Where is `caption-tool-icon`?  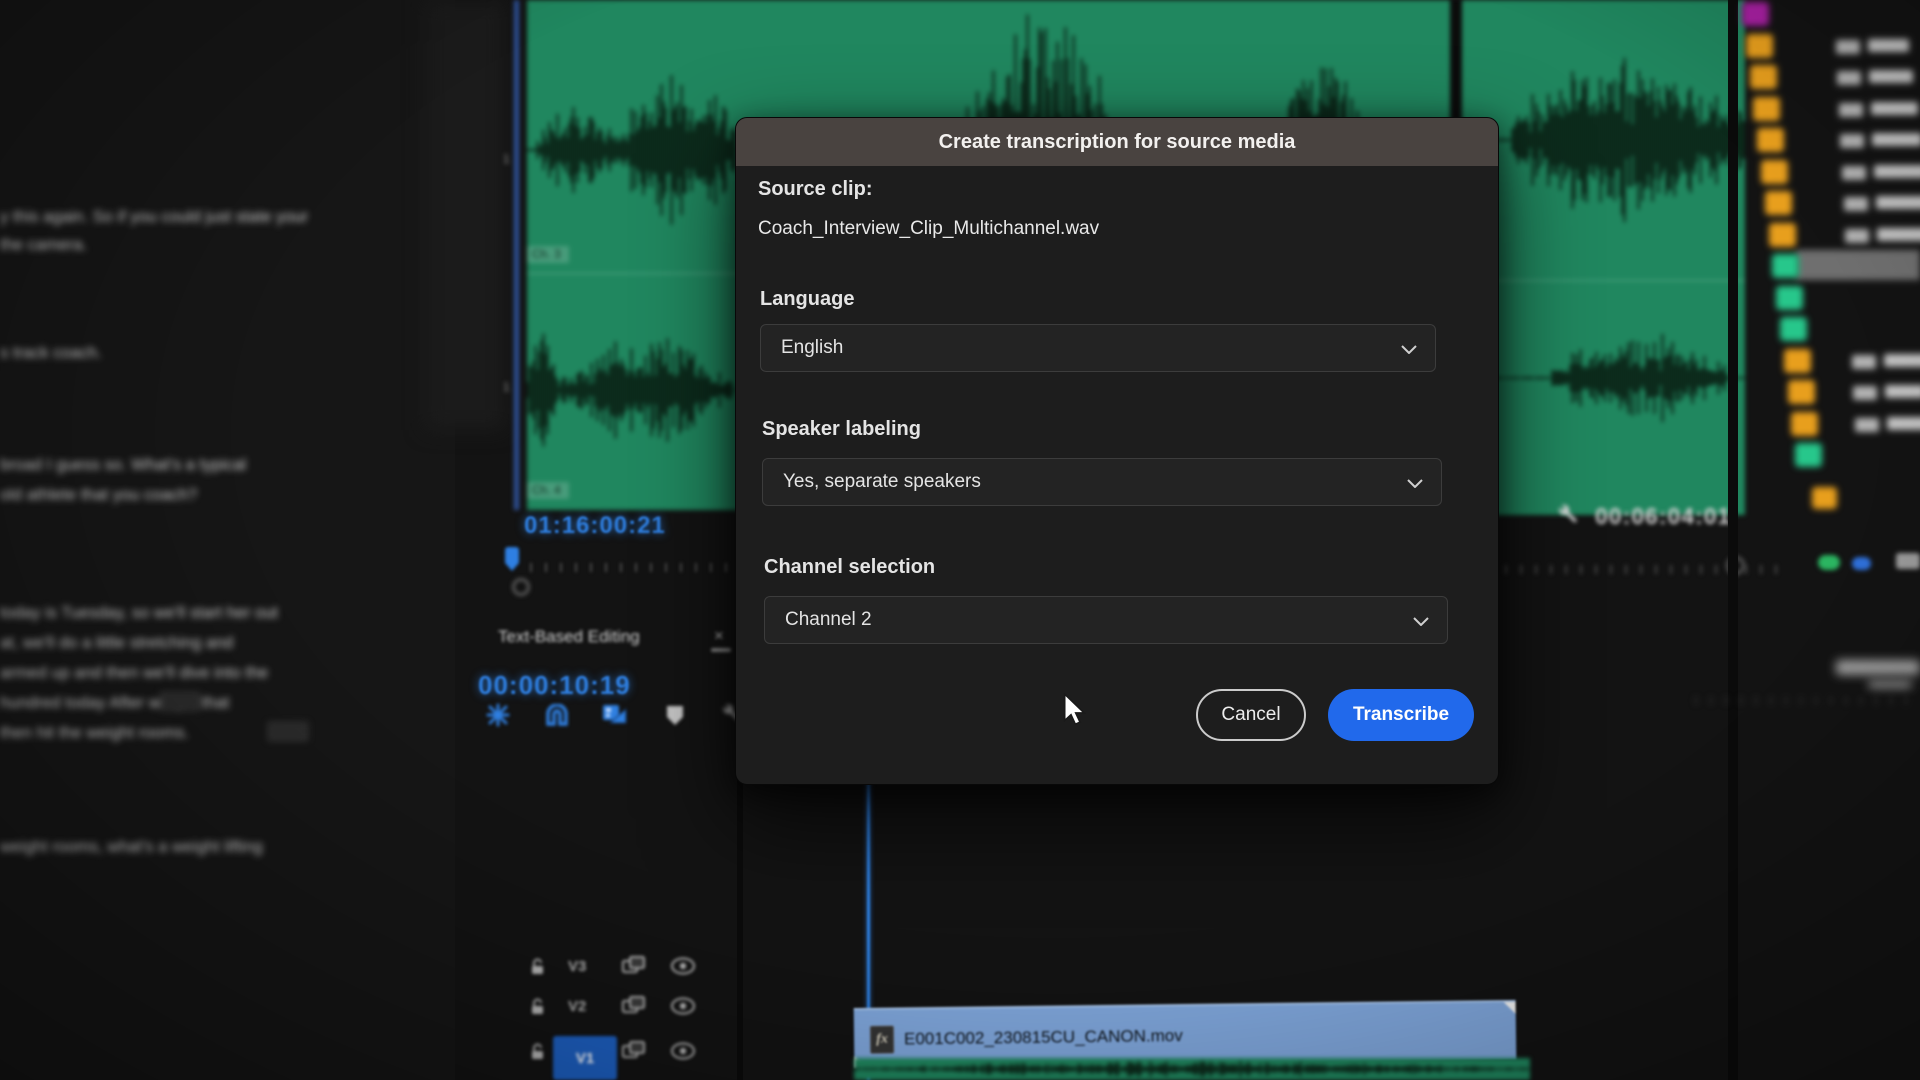
caption-tool-icon is located at coordinates (615, 715).